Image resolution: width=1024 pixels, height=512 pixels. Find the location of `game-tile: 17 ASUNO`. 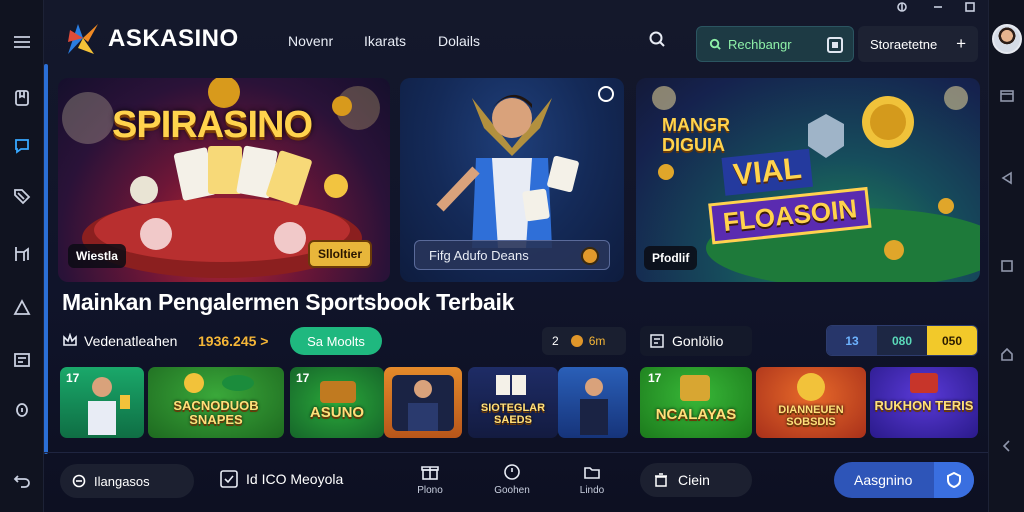

game-tile: 17 ASUNO is located at coordinates (337, 402).